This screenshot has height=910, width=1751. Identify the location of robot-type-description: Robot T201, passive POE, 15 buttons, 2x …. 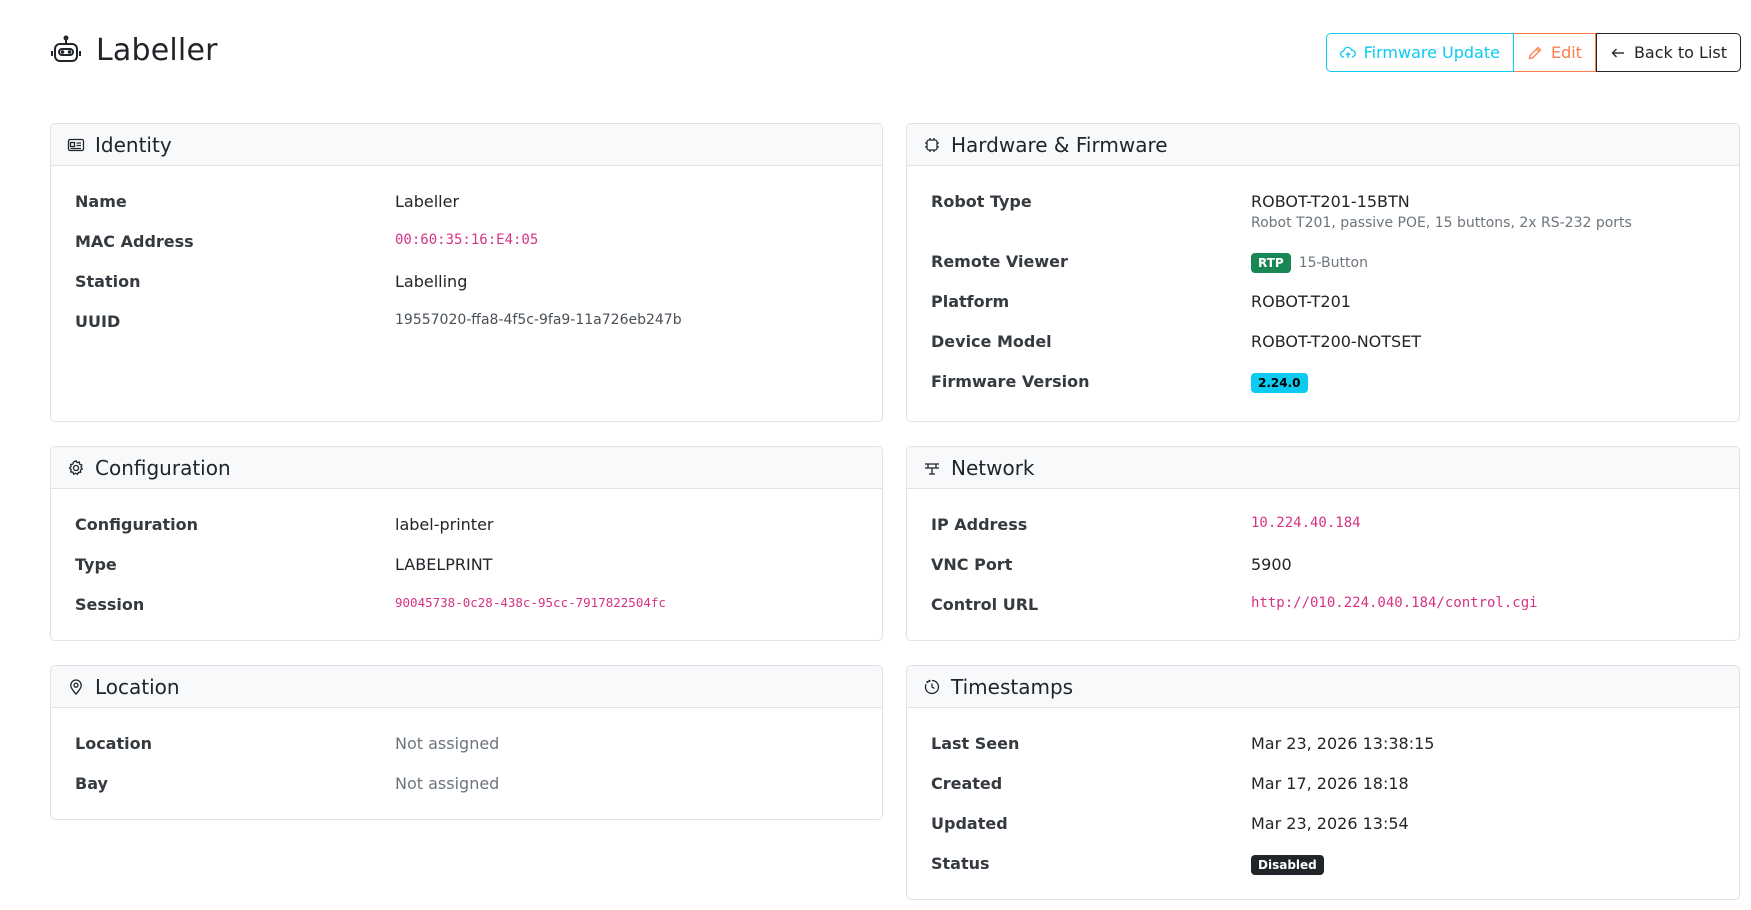
(1441, 223).